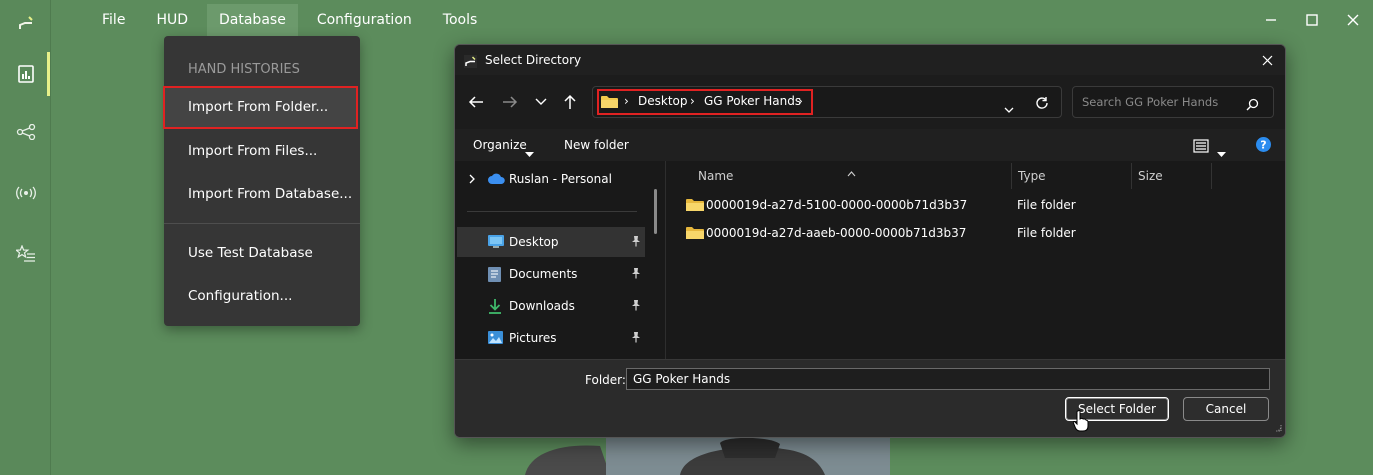  I want to click on nav-item-documents: Documents, so click(551, 274).